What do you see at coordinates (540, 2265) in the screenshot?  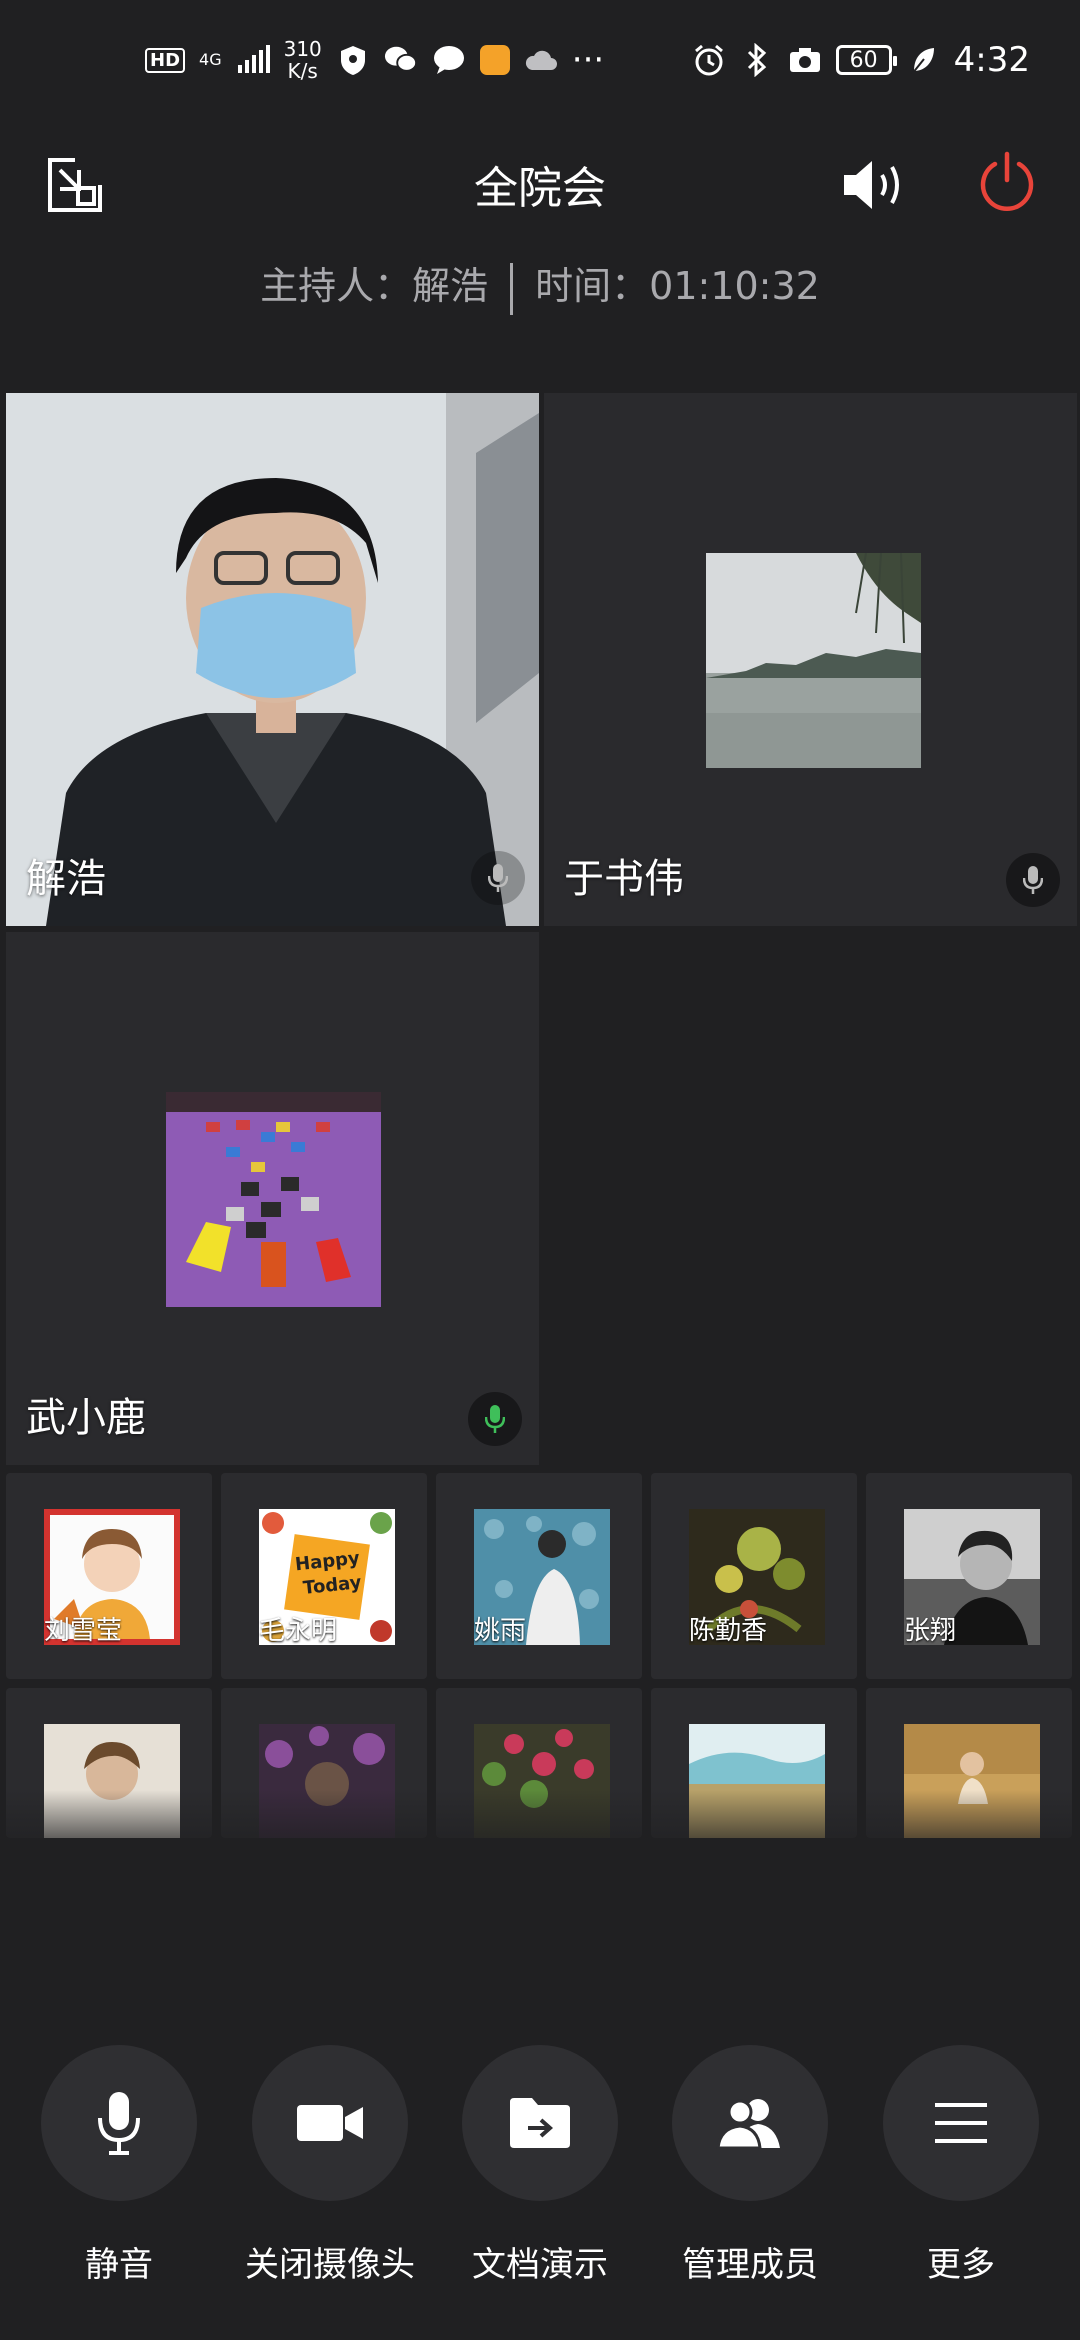 I see `document-present-label: 文档演示` at bounding box center [540, 2265].